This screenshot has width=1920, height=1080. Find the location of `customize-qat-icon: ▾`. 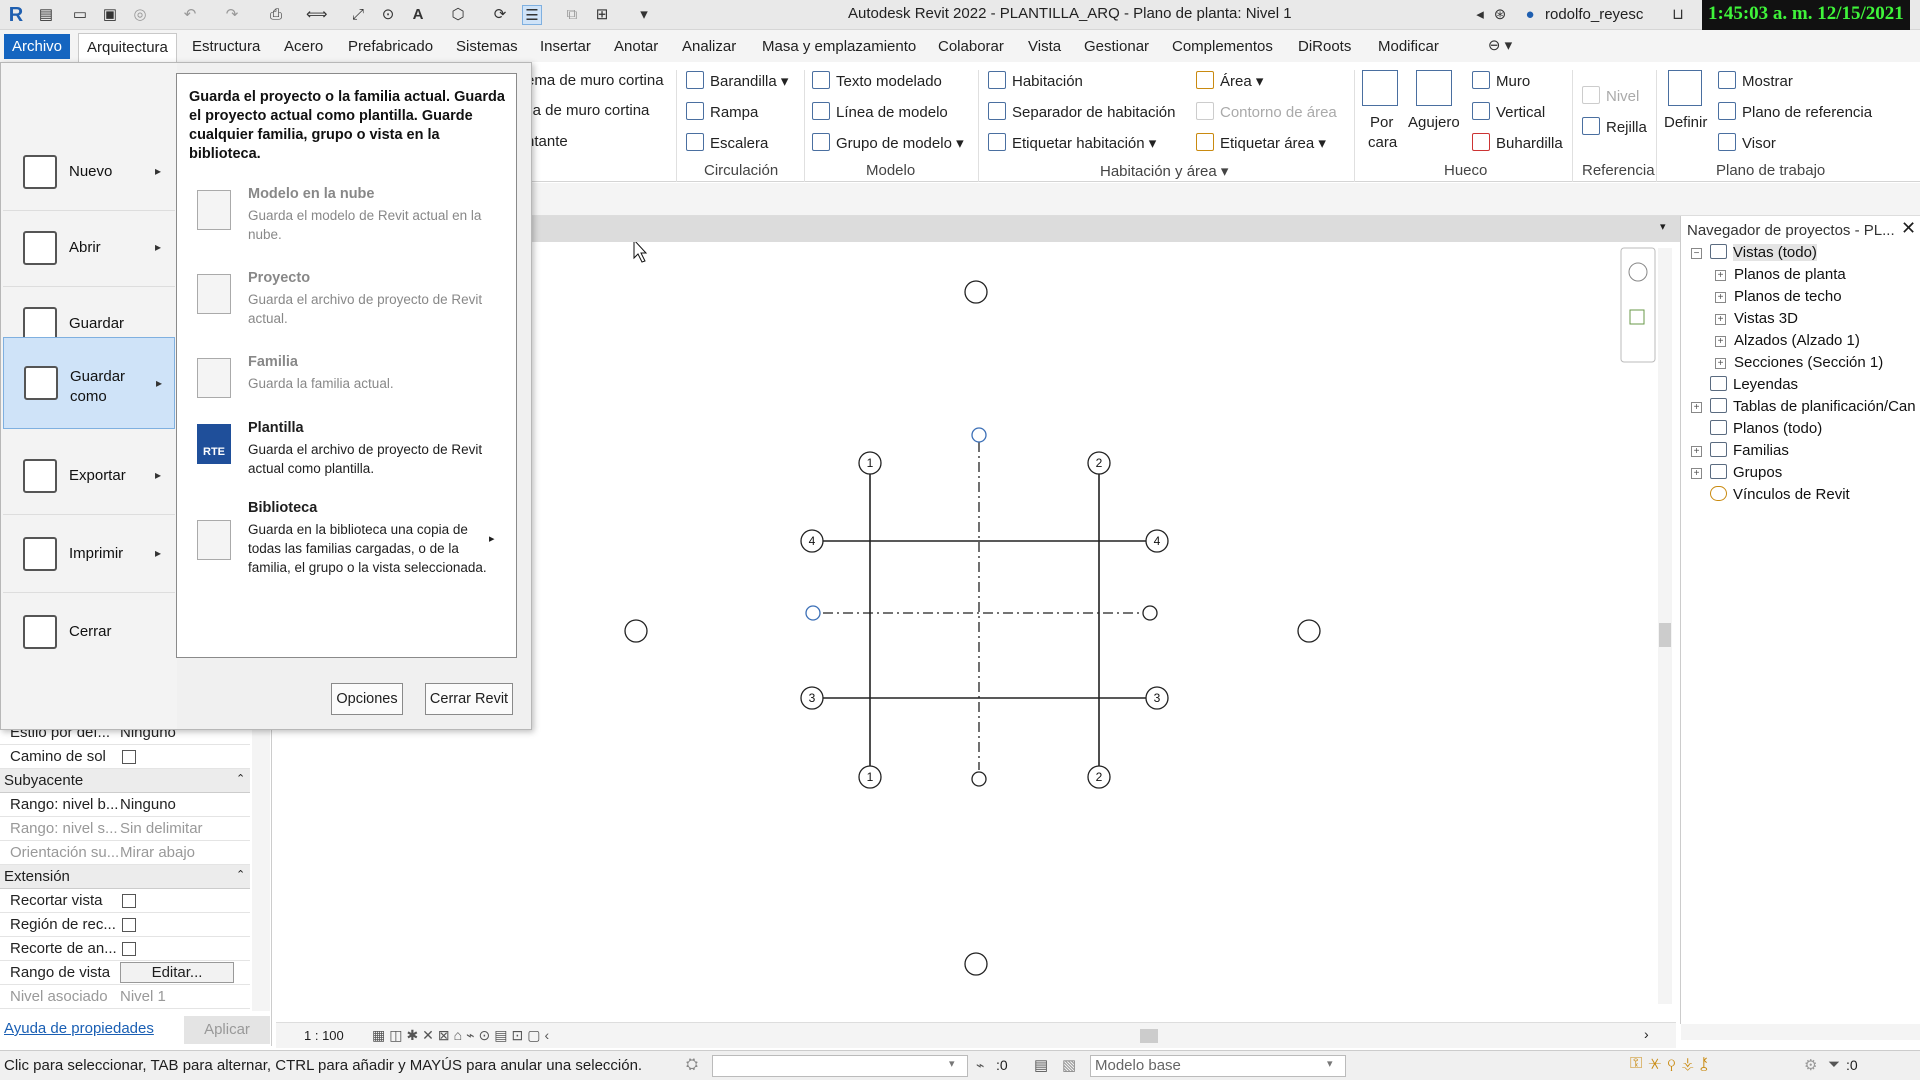

customize-qat-icon: ▾ is located at coordinates (644, 15).